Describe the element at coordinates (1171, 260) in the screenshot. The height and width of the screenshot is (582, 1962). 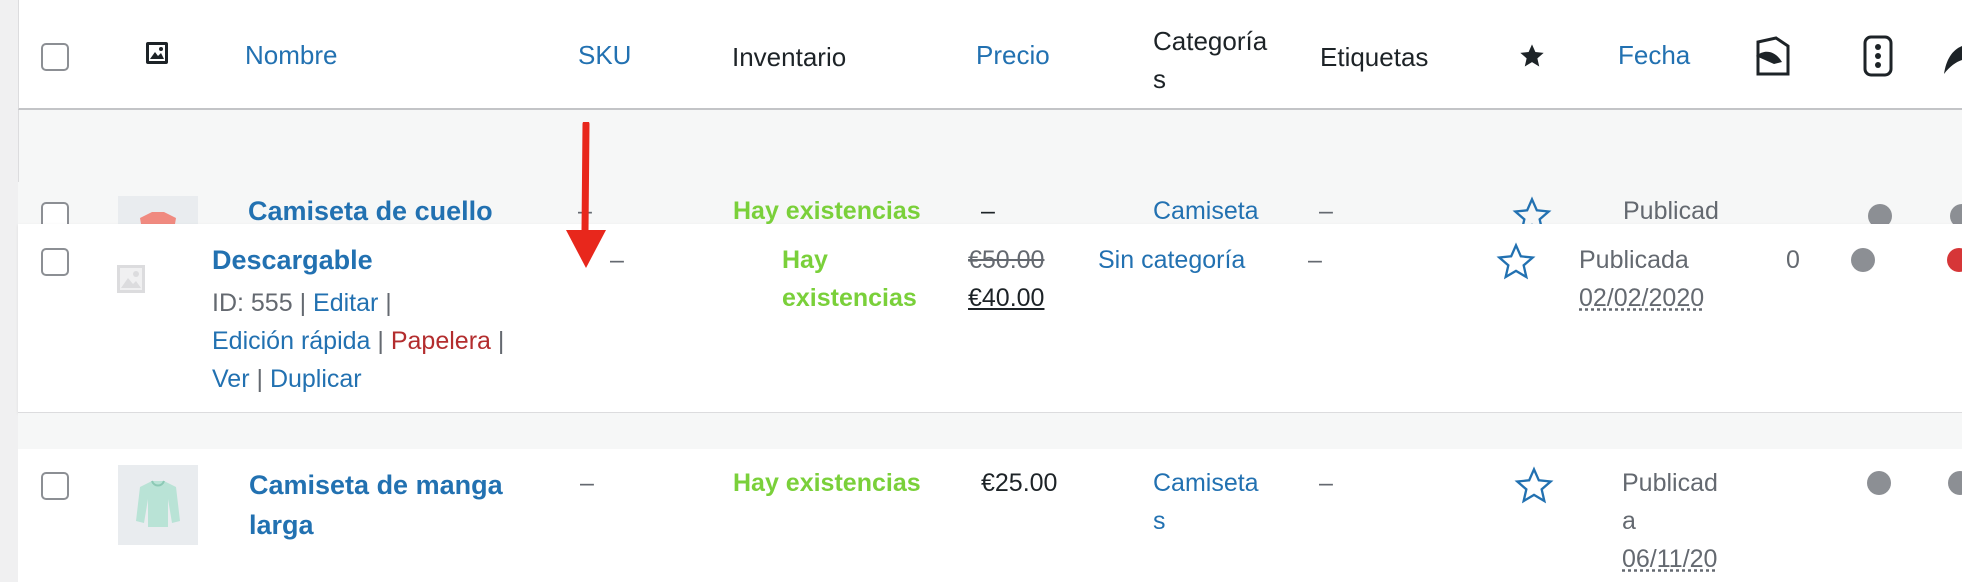
I see `product-category: Sin categoría` at that location.